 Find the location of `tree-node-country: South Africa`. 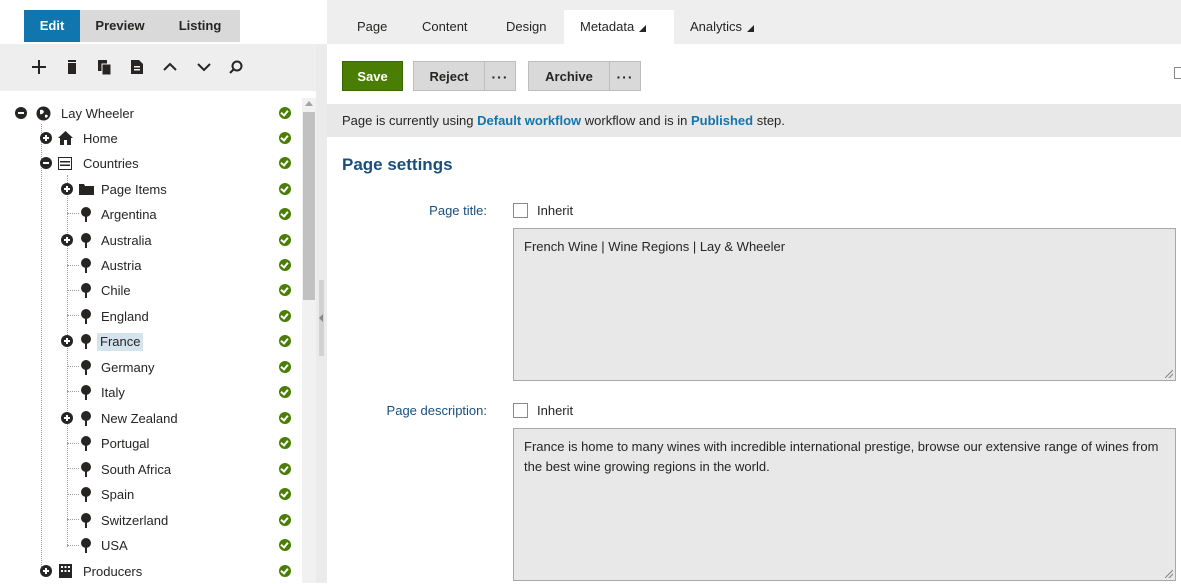

tree-node-country: South Africa is located at coordinates (150, 469).